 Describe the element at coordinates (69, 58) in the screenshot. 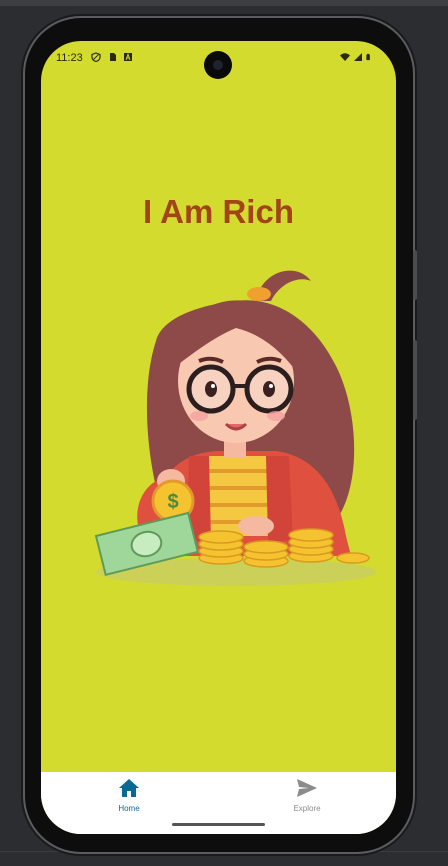

I see `status-time: 11:23` at that location.